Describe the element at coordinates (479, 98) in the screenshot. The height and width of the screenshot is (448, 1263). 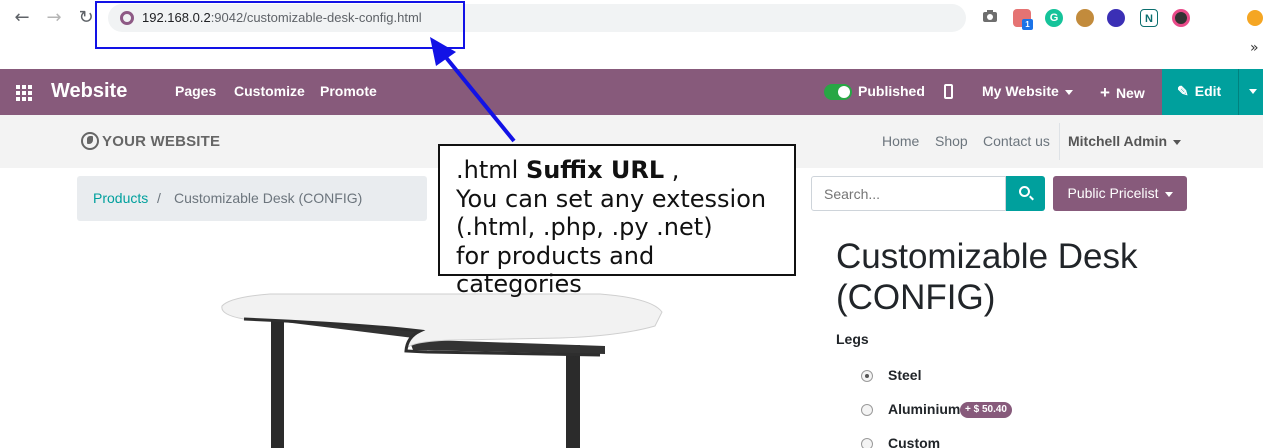
I see `arrow-shaft` at that location.